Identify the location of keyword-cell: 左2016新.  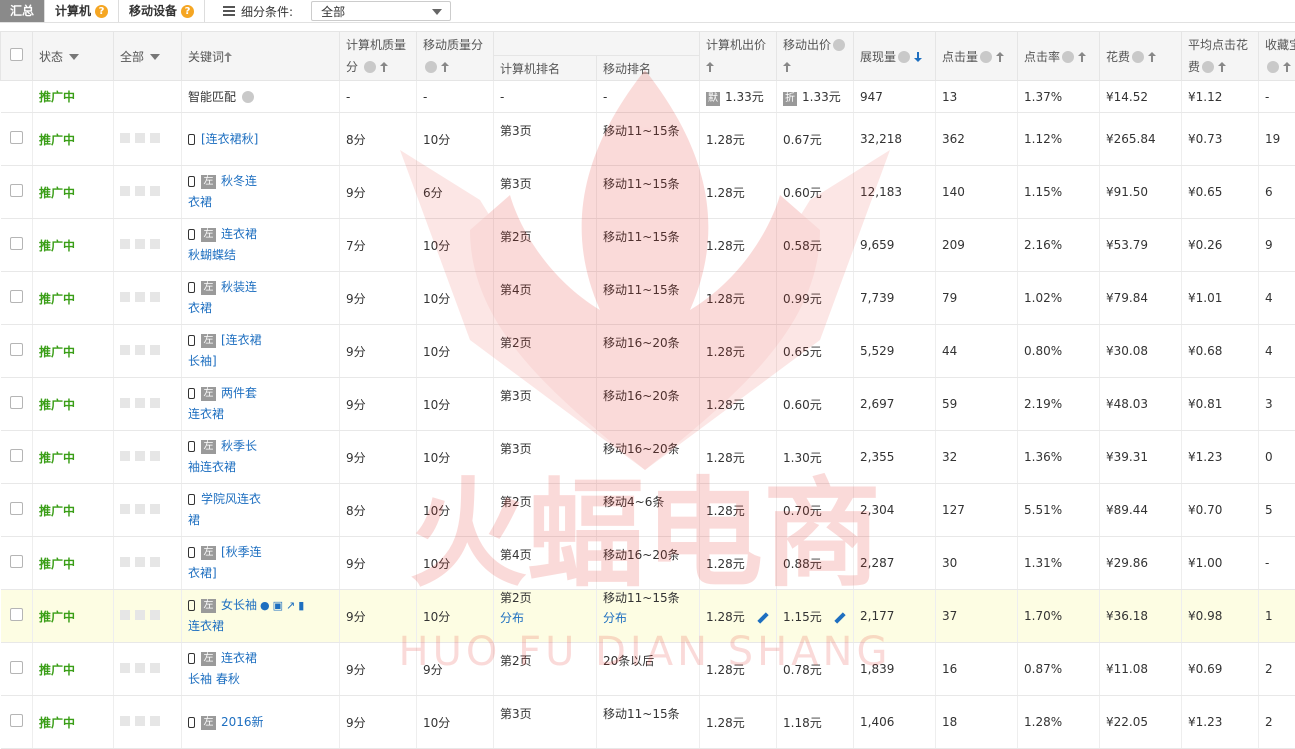
(261, 722).